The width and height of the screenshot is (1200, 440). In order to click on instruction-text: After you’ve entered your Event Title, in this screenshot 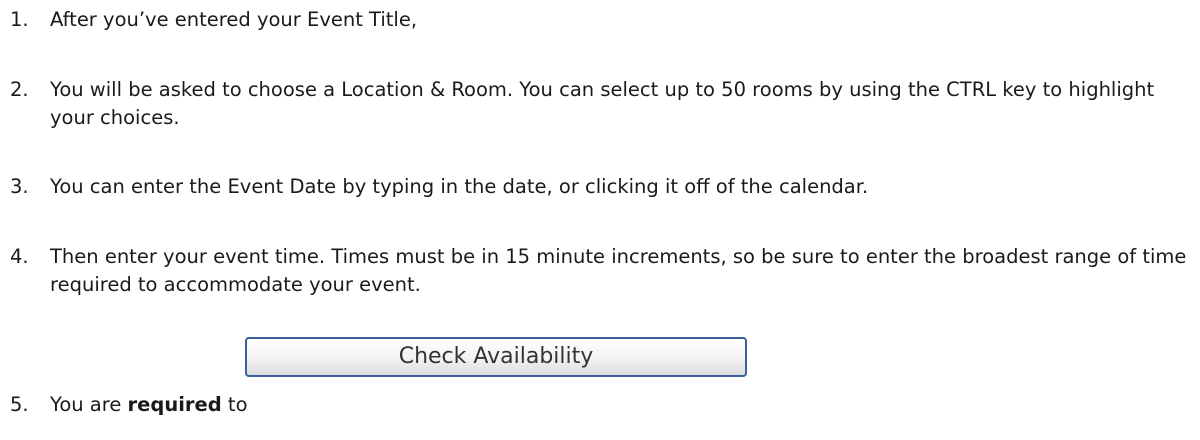, I will do `click(234, 19)`.